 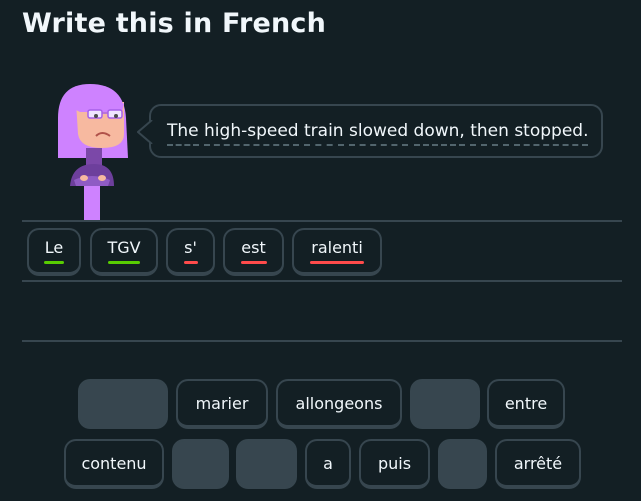 What do you see at coordinates (328, 464) in the screenshot?
I see `word-bank-tile: a` at bounding box center [328, 464].